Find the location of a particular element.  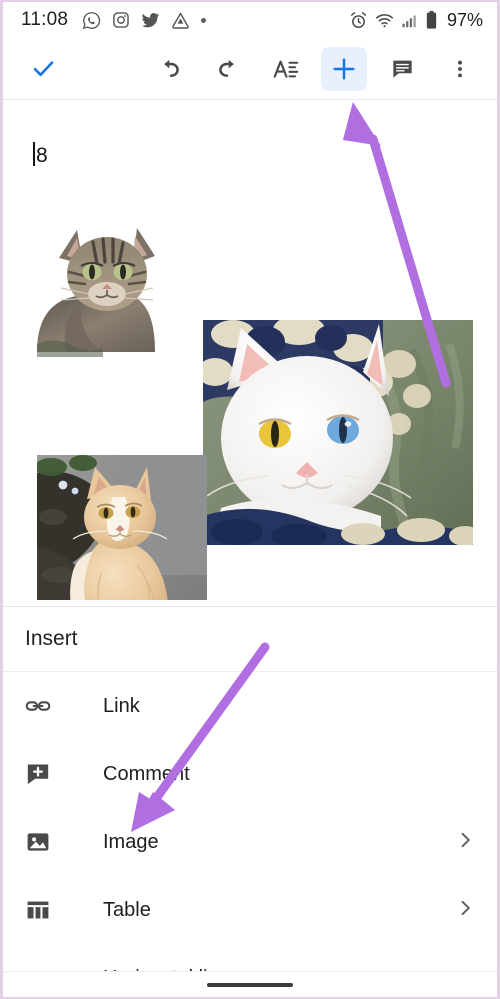

more-dot-icon is located at coordinates (204, 20).